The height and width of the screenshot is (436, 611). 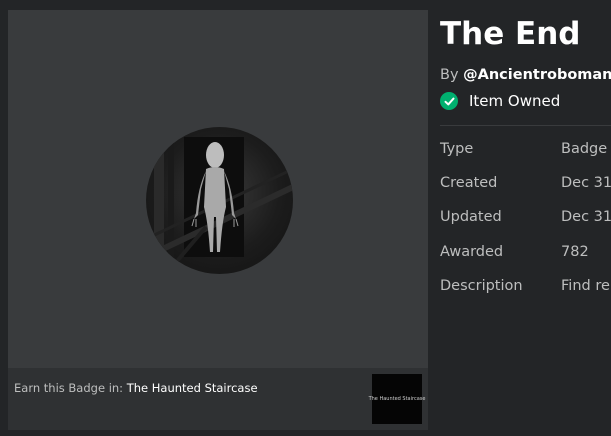 I want to click on faceless-figure-icon, so click(x=219, y=200).